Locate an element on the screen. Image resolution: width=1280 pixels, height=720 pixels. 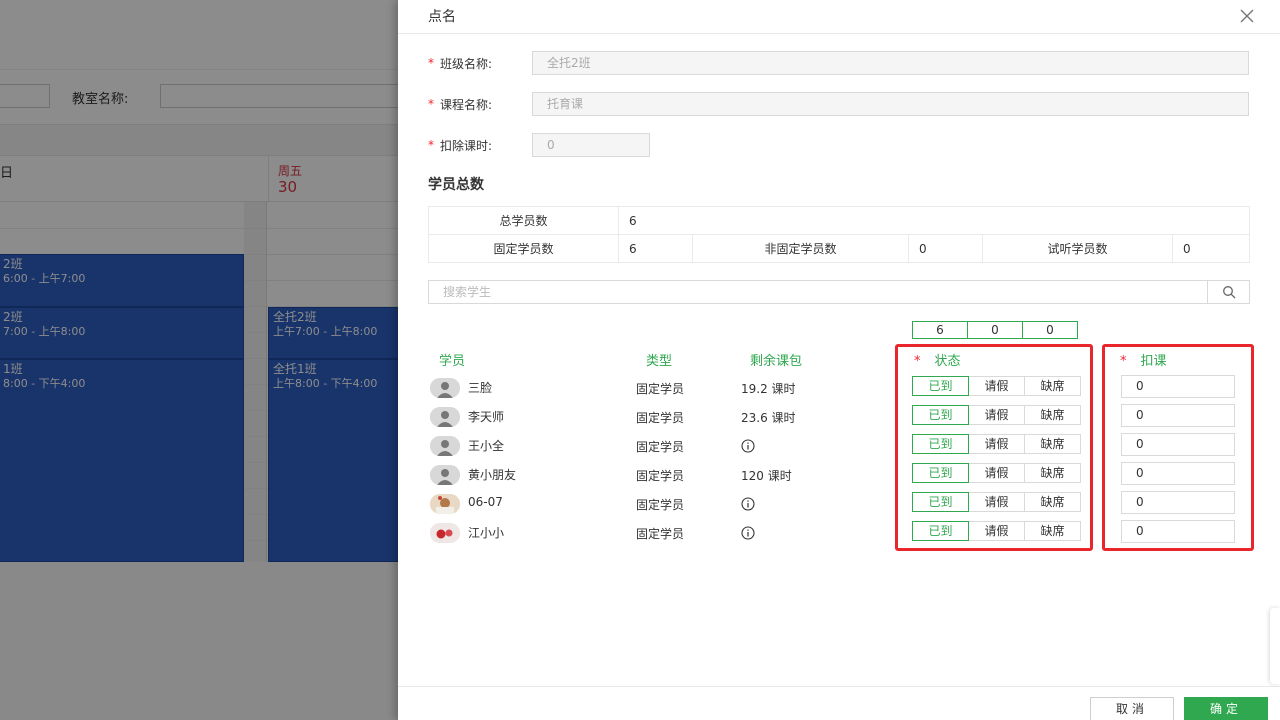
student-row: 黄小朋友 固定学员 120 课时 已到 请假 缺席 0 is located at coordinates (839, 474).